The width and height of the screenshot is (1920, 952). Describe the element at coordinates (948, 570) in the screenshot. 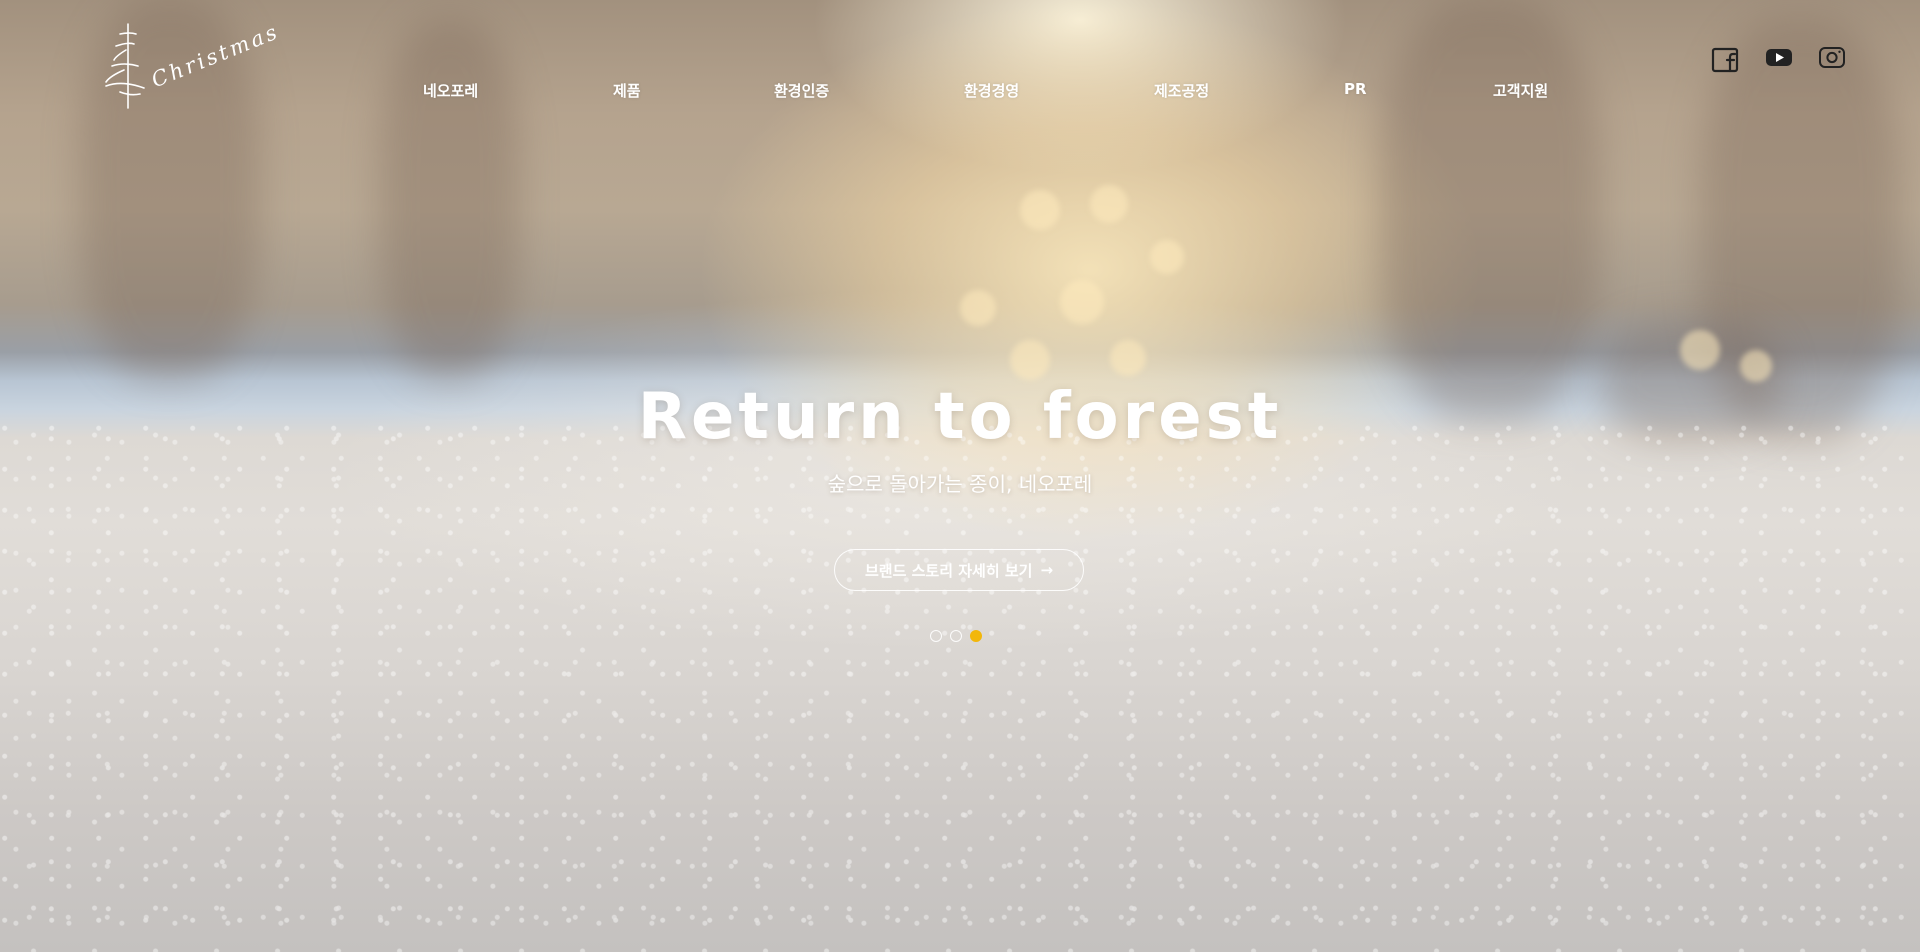

I see `brand-story-button-label: 브랜드 스토리 자세히 보기` at that location.